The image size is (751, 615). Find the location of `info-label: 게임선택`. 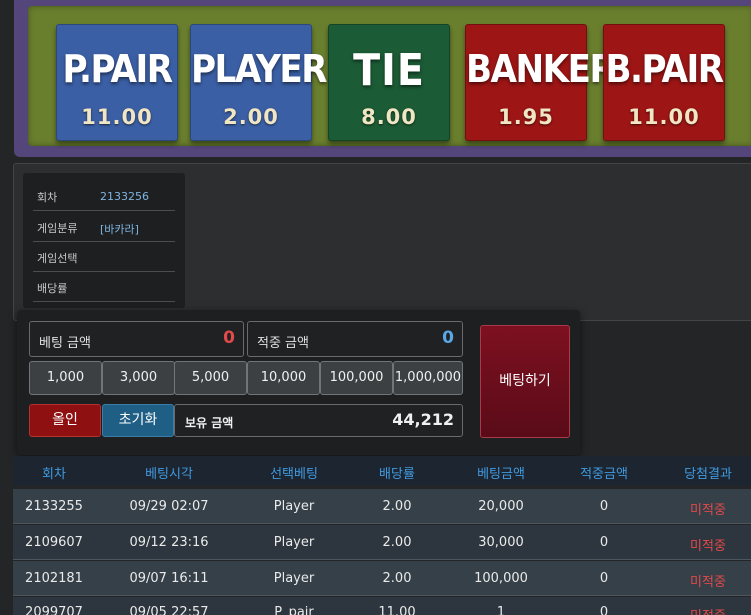

info-label: 게임선택 is located at coordinates (57, 258).